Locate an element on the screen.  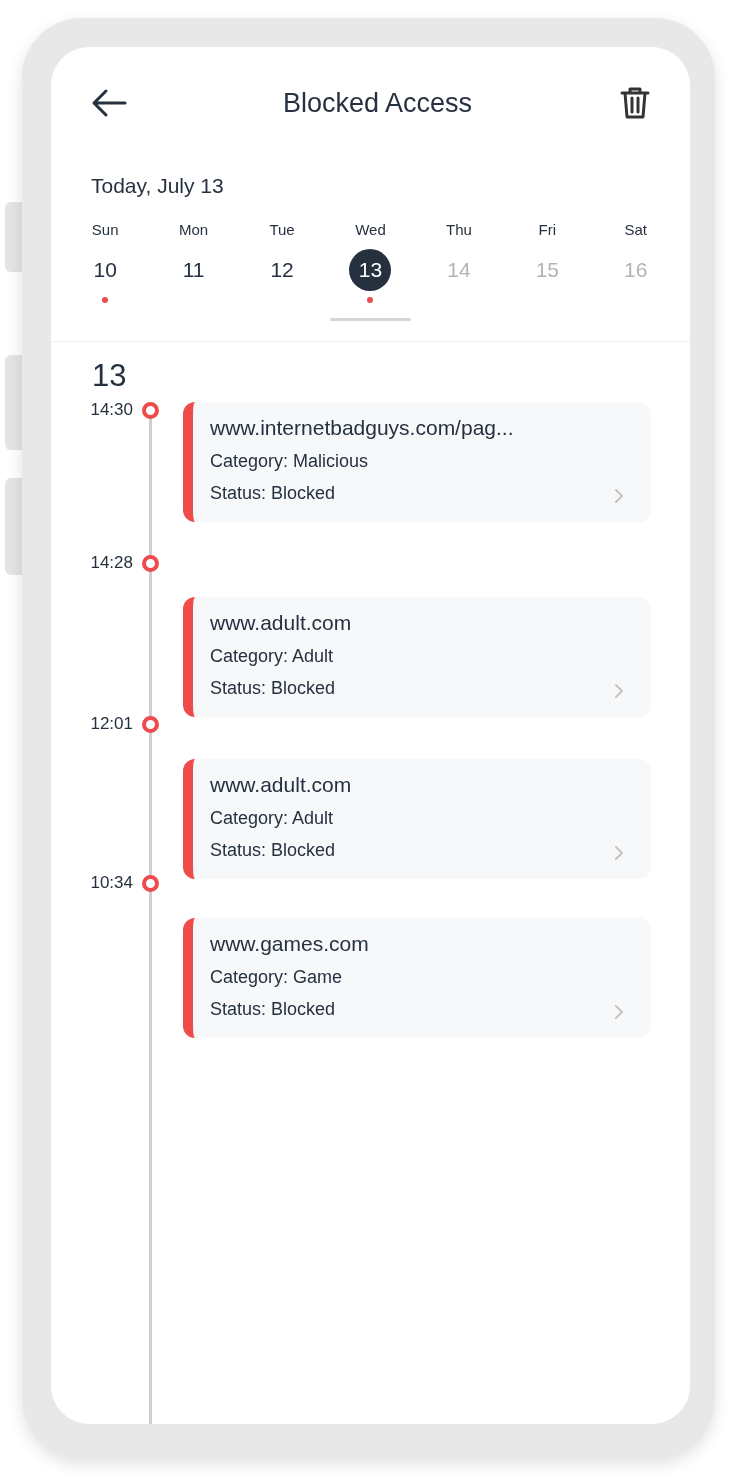
date-number: 15 is located at coordinates (547, 270).